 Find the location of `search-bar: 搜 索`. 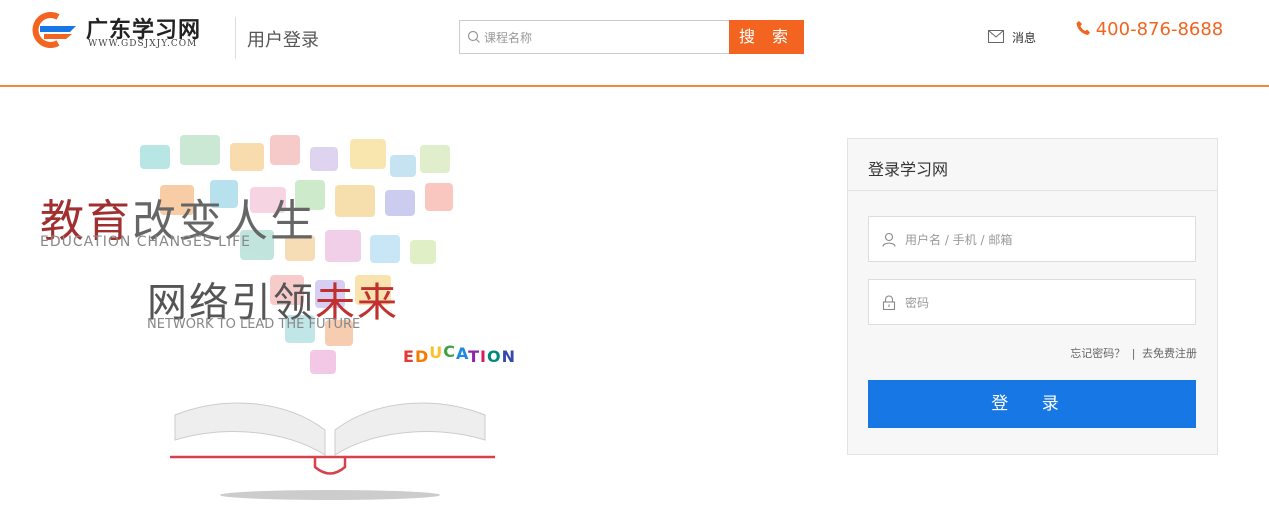

search-bar: 搜 索 is located at coordinates (631, 37).